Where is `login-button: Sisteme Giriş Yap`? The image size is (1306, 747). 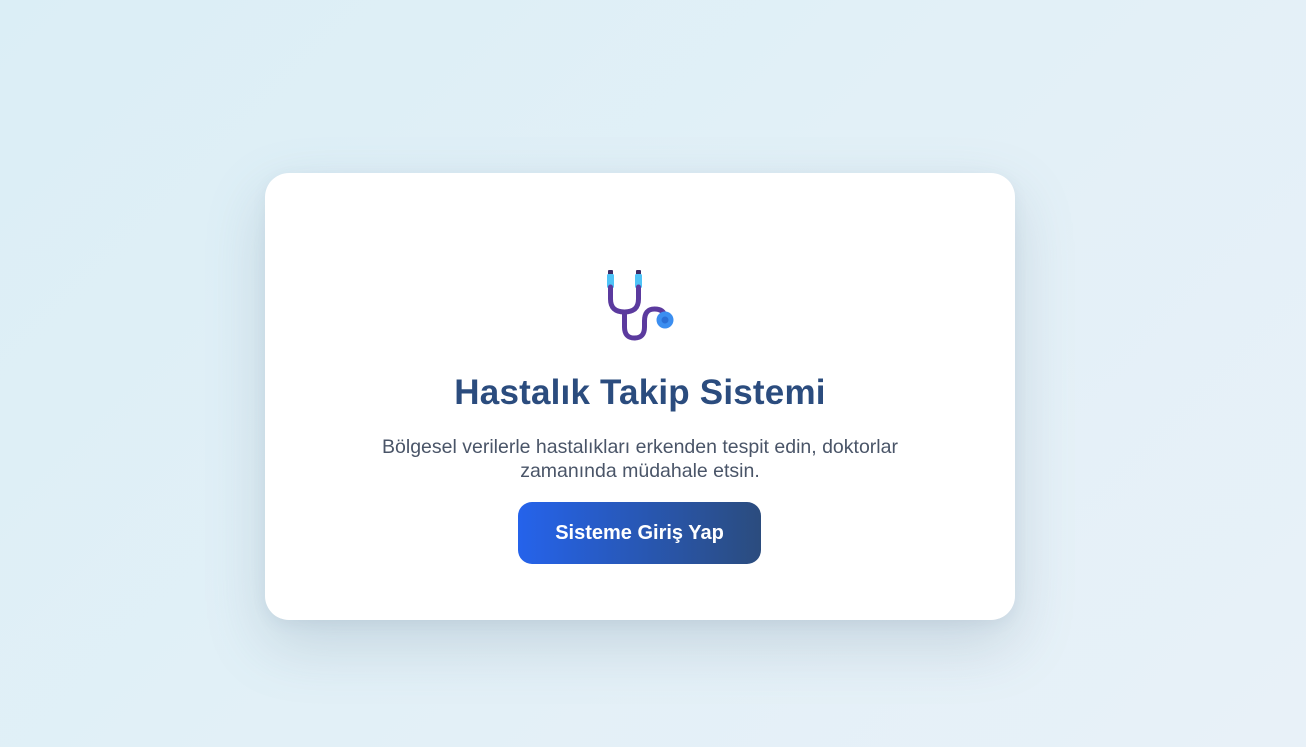 login-button: Sisteme Giriş Yap is located at coordinates (639, 533).